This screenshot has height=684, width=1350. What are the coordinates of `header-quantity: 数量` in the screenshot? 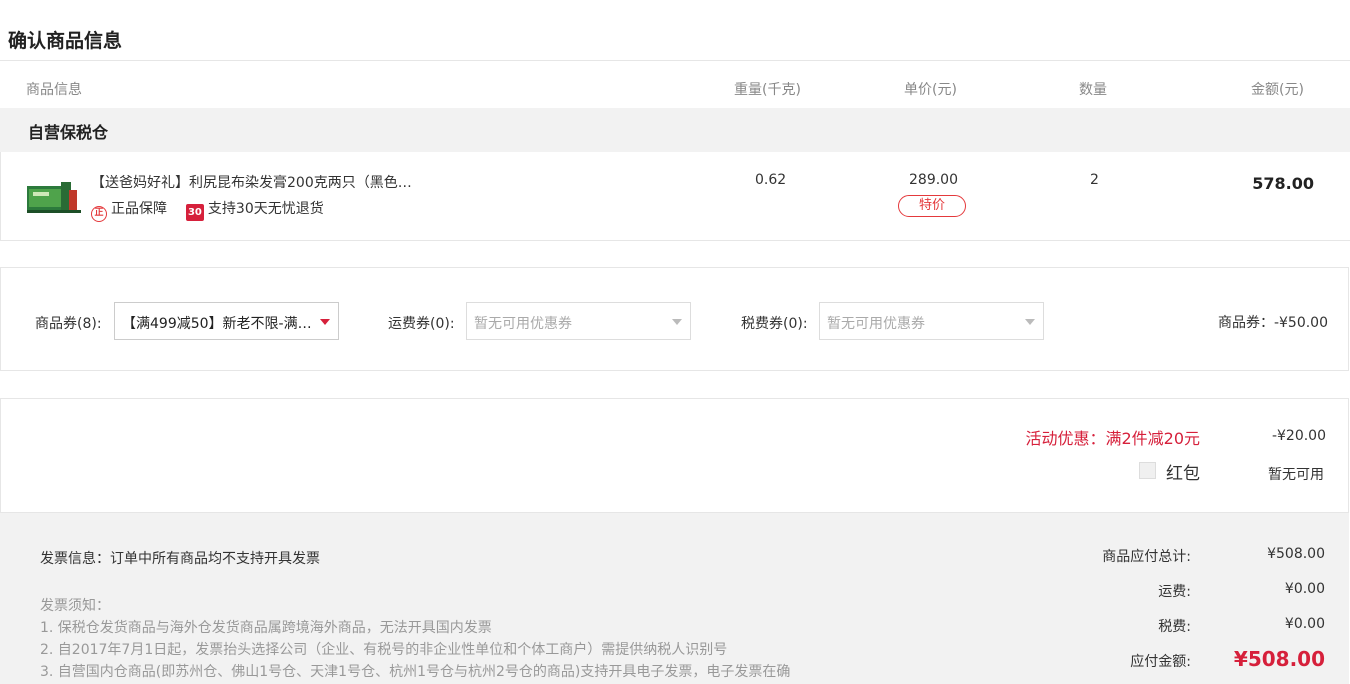 It's located at (1093, 90).